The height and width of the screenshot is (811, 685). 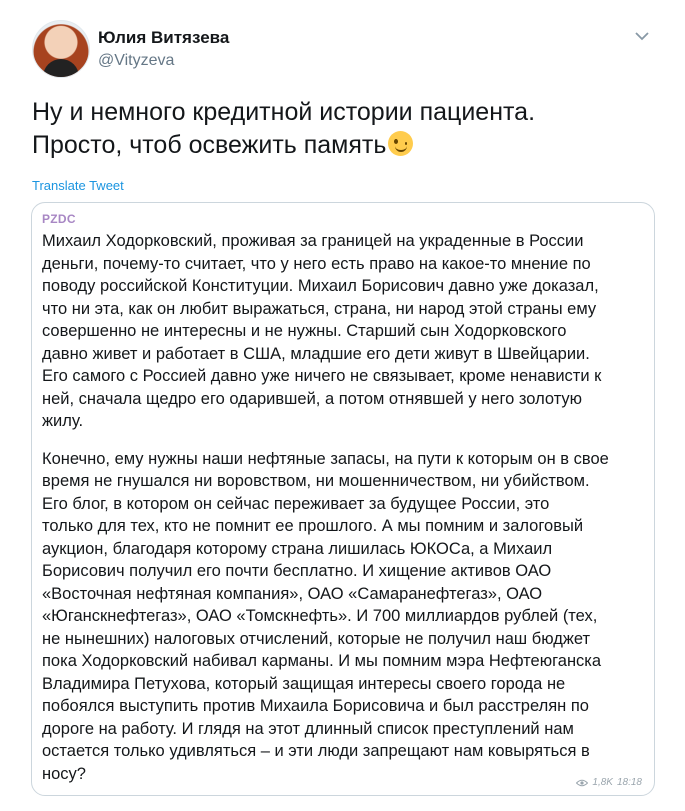 I want to click on quote-line: носу?, so click(x=64, y=773).